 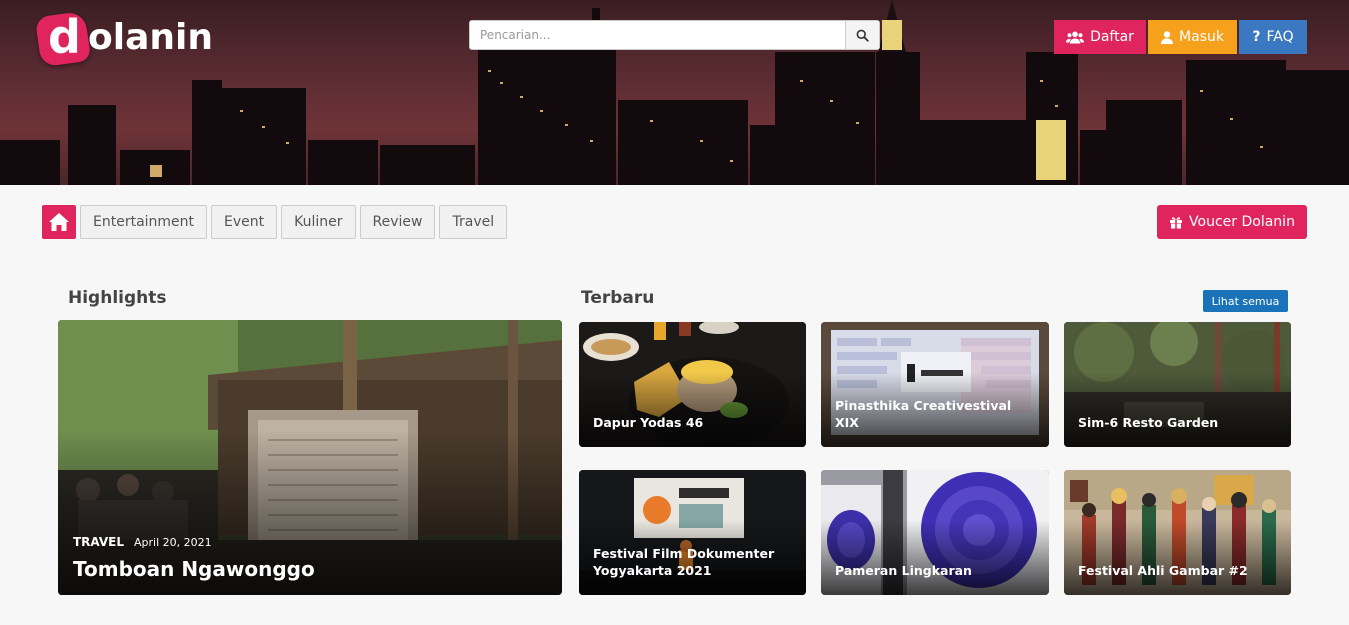 What do you see at coordinates (144, 222) in the screenshot?
I see `nav-item-entertainment: Entertainment` at bounding box center [144, 222].